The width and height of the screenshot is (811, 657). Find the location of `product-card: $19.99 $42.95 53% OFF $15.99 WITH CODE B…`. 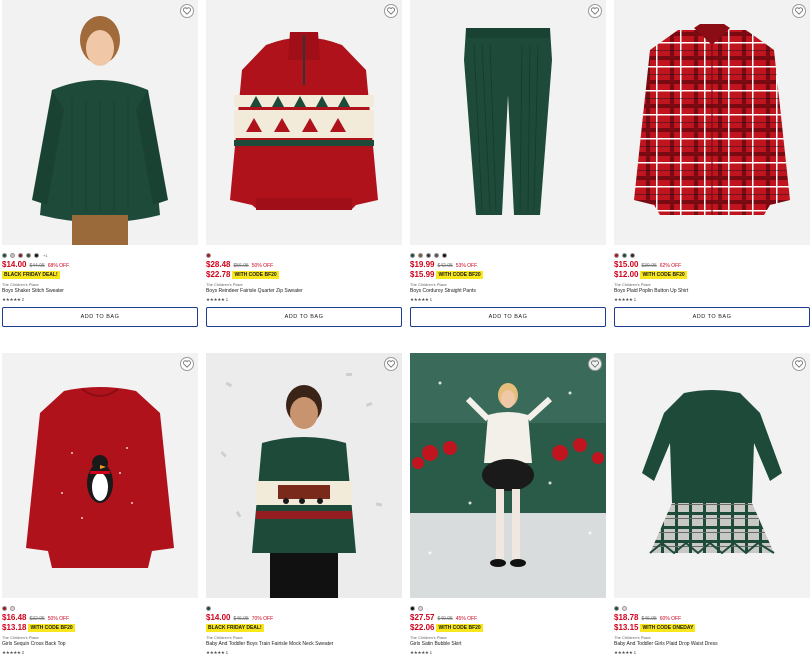

product-card: $19.99 $42.95 53% OFF $15.99 WITH CODE B… is located at coordinates (508, 163).